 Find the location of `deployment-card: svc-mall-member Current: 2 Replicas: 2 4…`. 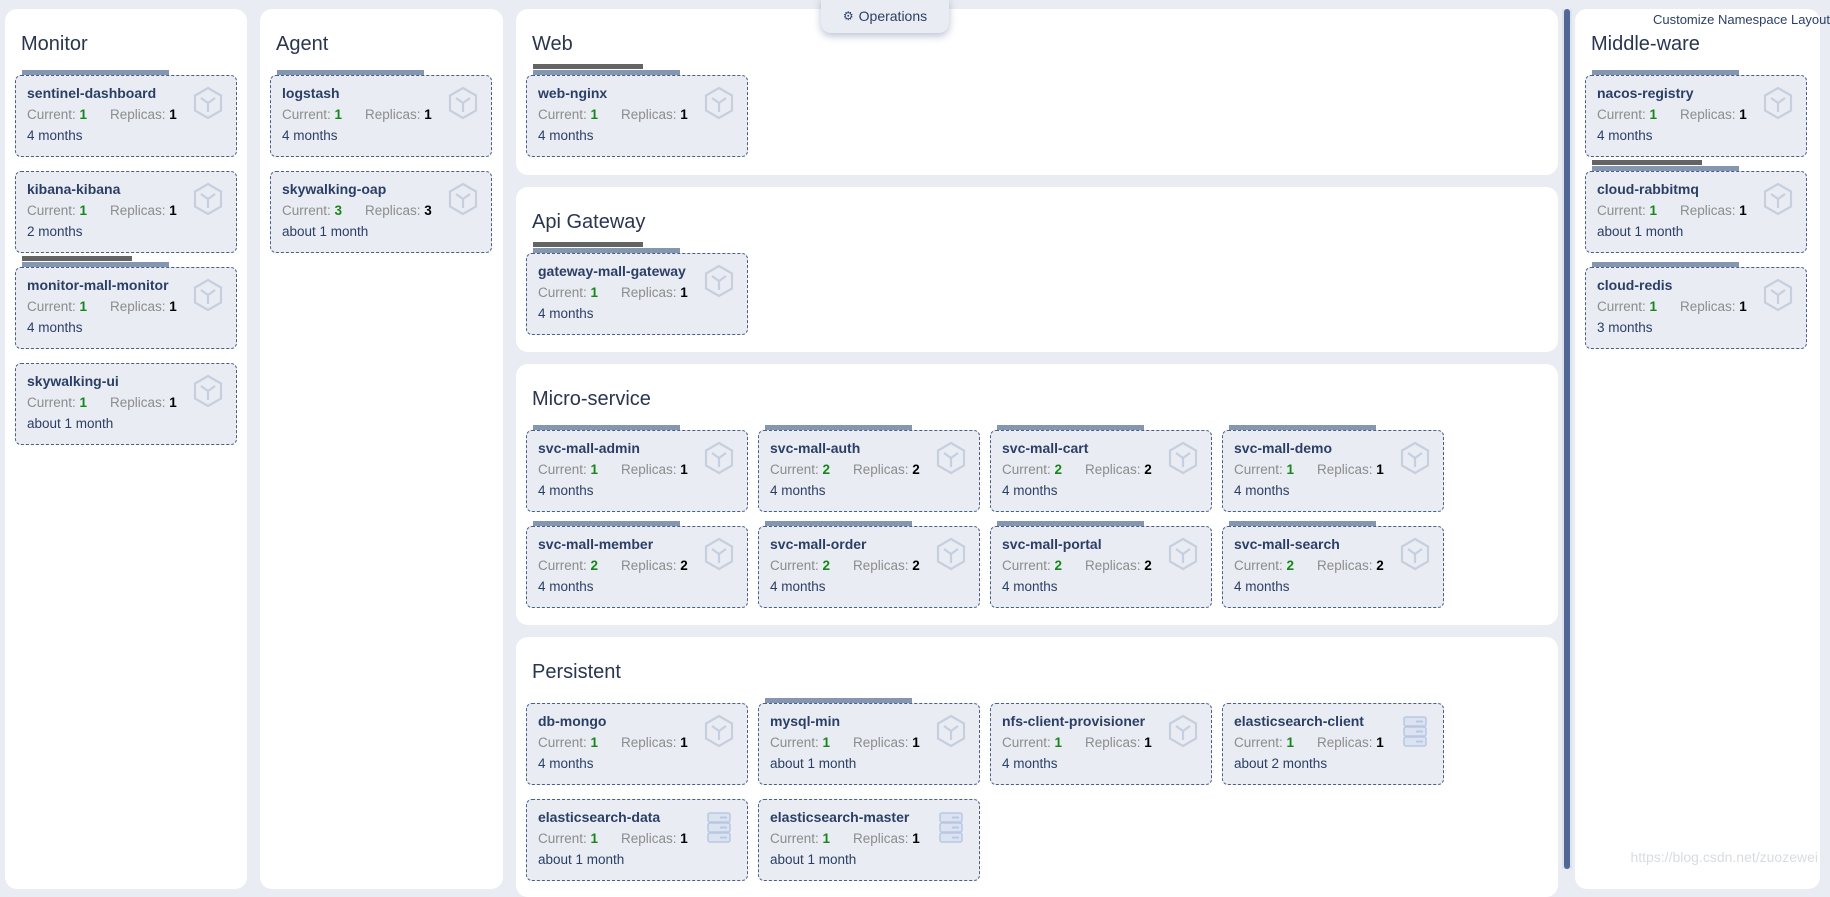

deployment-card: svc-mall-member Current: 2 Replicas: 2 4… is located at coordinates (637, 567).